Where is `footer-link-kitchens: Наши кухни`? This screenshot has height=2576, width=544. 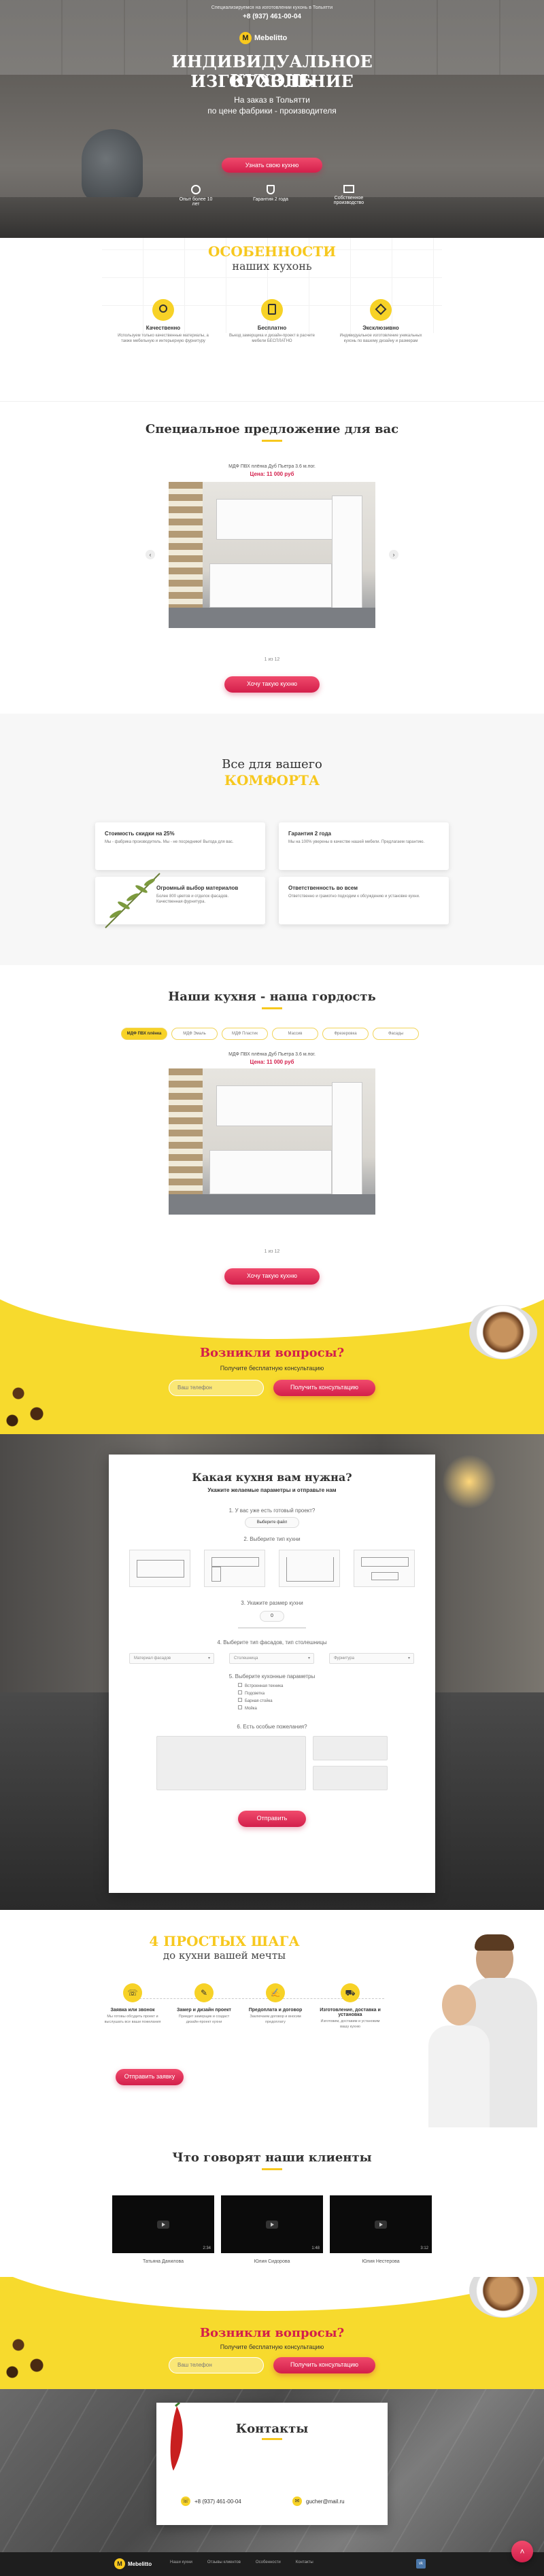 footer-link-kitchens: Наши кухни is located at coordinates (181, 2562).